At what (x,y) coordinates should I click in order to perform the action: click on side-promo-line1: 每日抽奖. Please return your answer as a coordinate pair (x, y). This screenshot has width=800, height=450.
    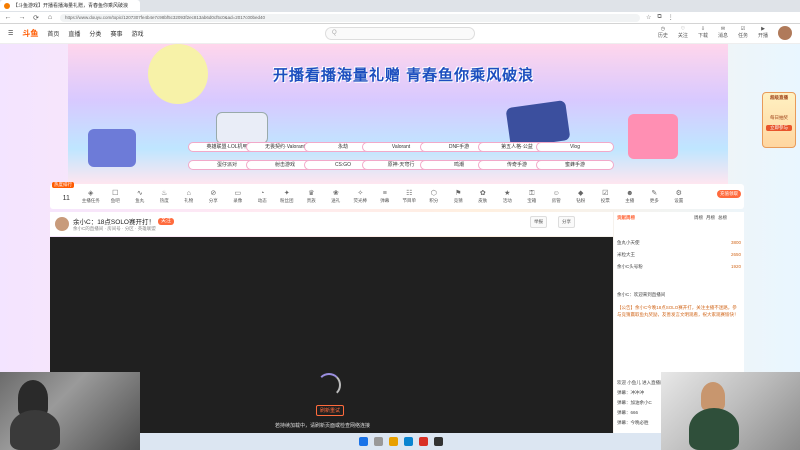
    Looking at the image, I should click on (779, 117).